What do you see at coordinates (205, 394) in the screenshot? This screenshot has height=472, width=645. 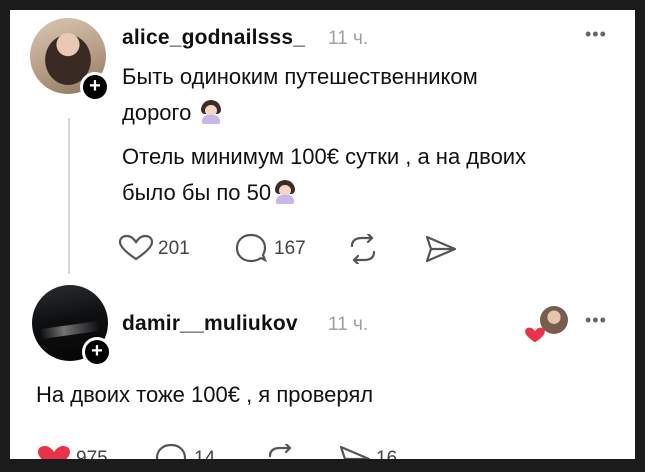 I see `comment-text: На двоих тоже 100€ , я проверял` at bounding box center [205, 394].